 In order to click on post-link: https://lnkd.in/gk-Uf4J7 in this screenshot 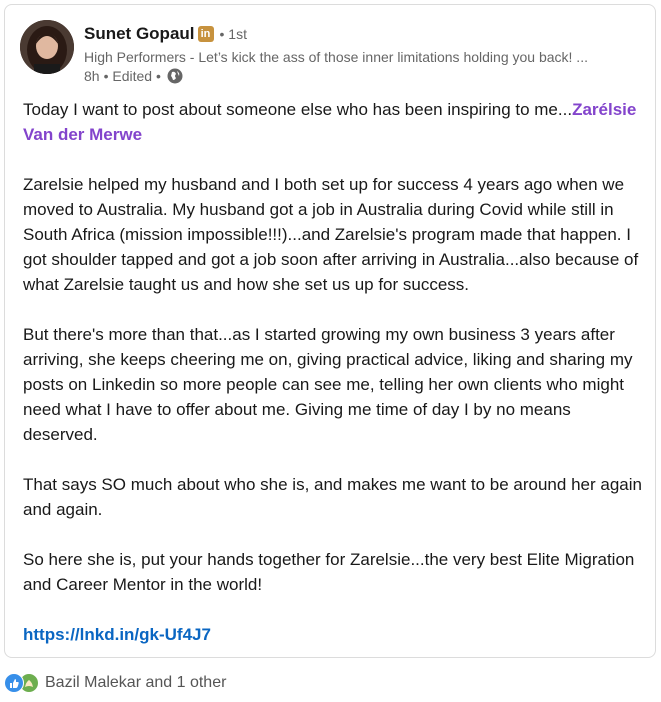, I will do `click(117, 634)`.